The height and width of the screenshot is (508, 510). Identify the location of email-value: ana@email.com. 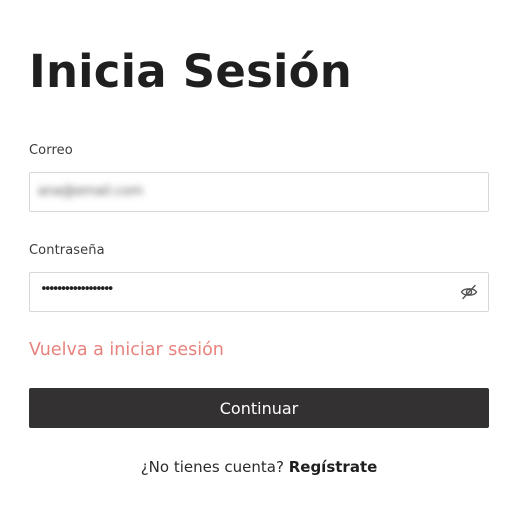
(90, 191).